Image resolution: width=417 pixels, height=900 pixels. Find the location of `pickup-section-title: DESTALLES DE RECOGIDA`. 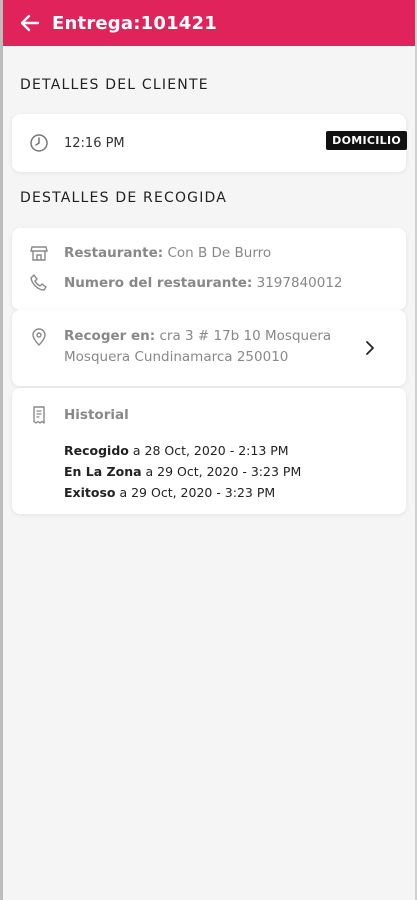

pickup-section-title: DESTALLES DE RECOGIDA is located at coordinates (124, 198).